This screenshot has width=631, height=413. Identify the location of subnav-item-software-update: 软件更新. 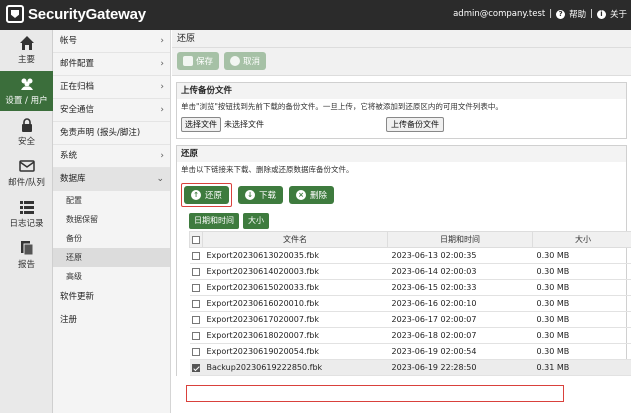
(111, 297).